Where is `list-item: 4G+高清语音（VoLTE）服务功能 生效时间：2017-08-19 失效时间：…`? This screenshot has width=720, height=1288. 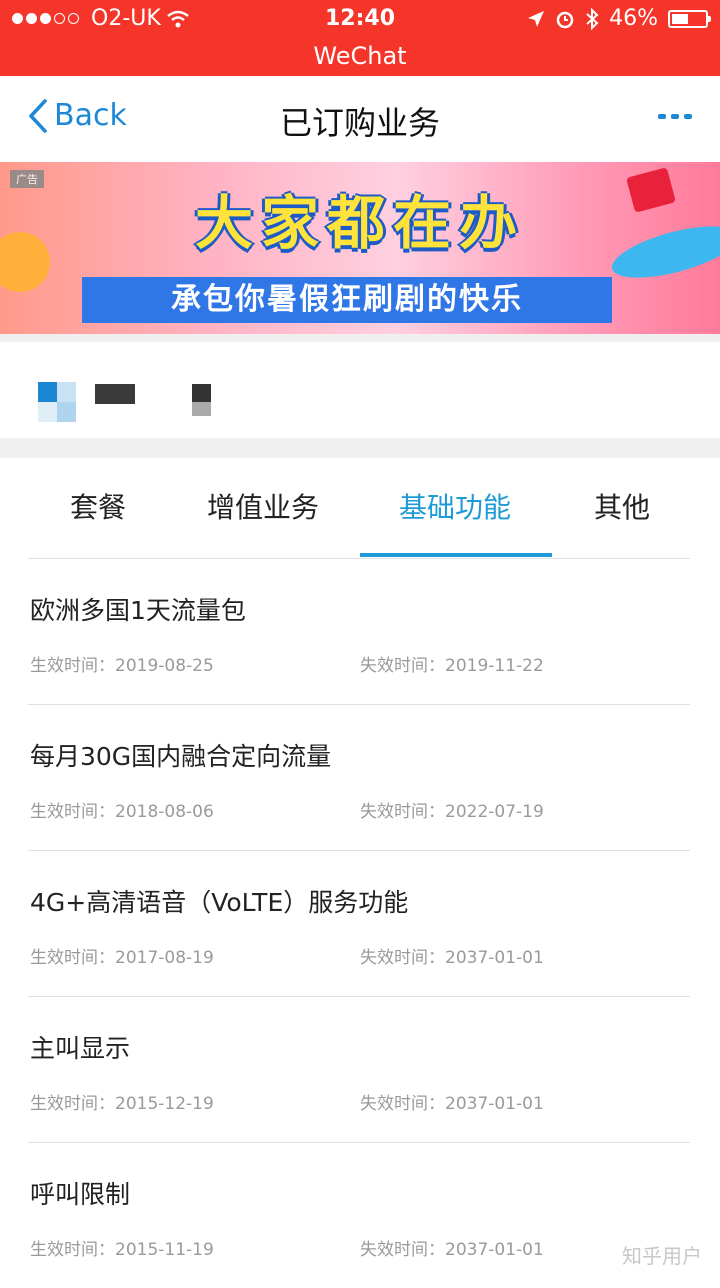
list-item: 4G+高清语音（VoLTE）服务功能 生效时间：2017-08-19 失效时间：… is located at coordinates (359, 924).